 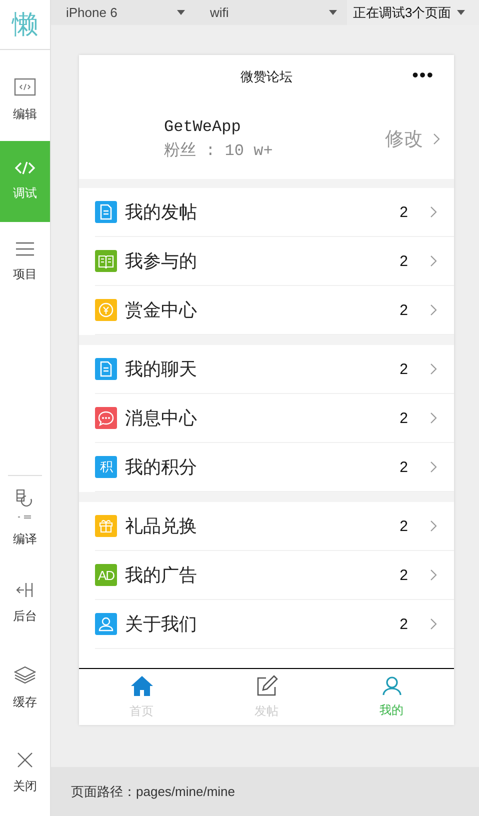 What do you see at coordinates (25, 760) in the screenshot?
I see `close-icon` at bounding box center [25, 760].